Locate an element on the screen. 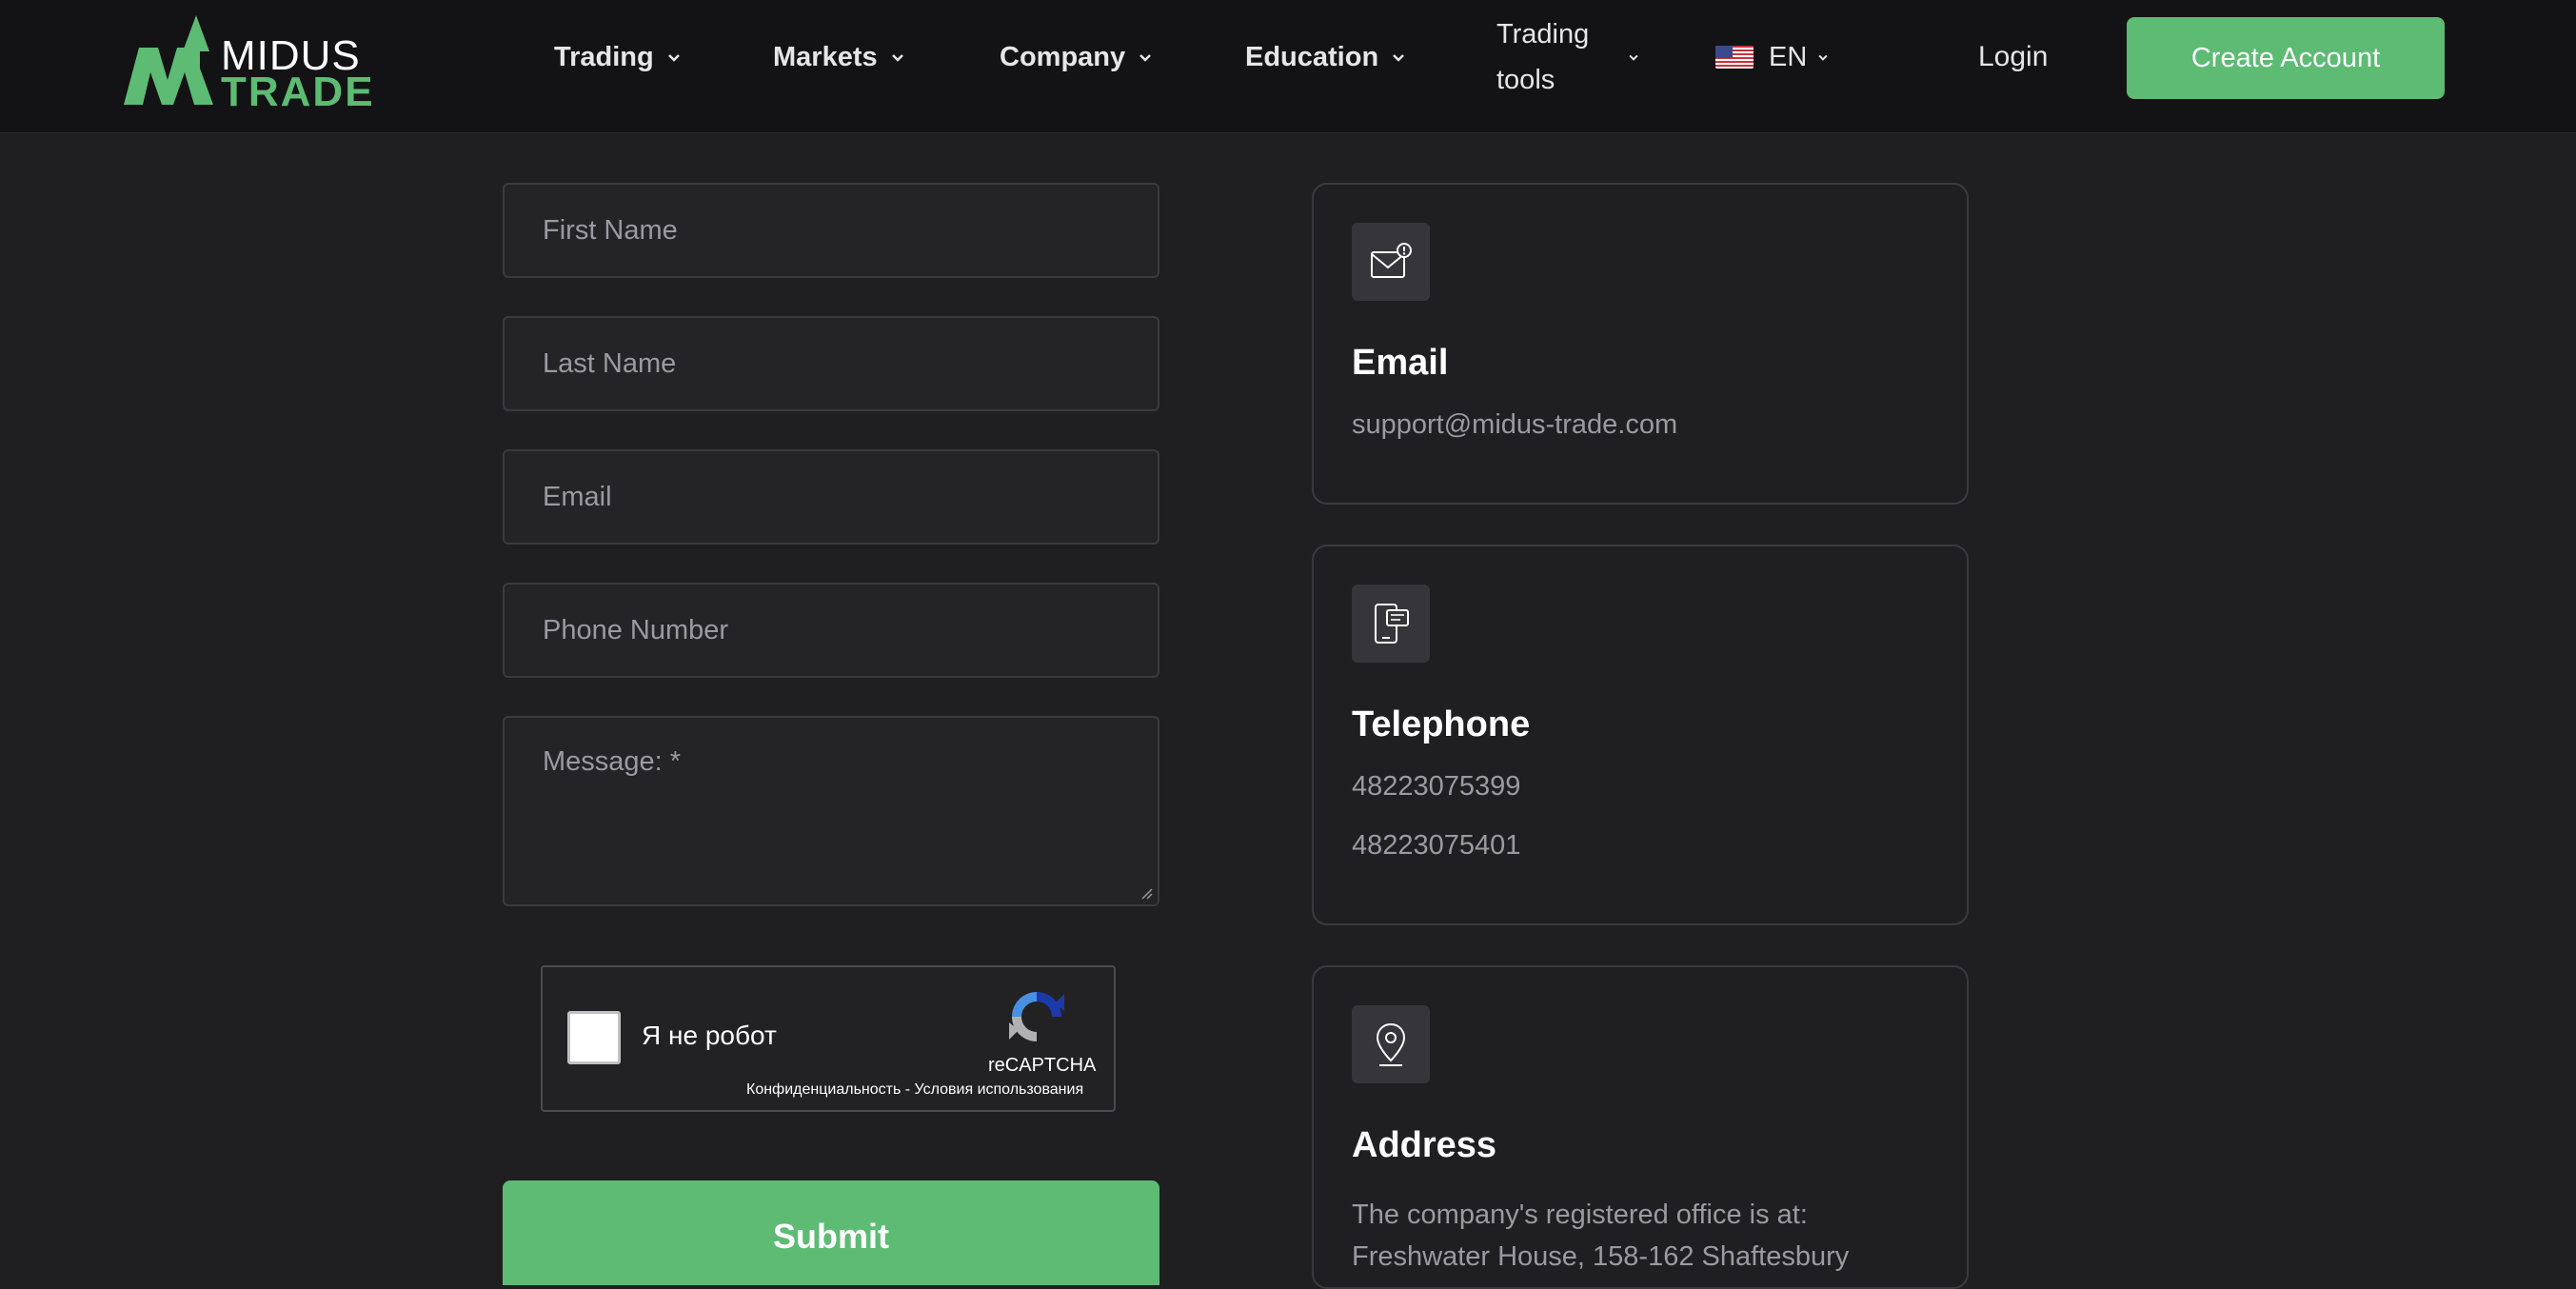 The width and height of the screenshot is (2576, 1289). phone-number-1: 48223075399 is located at coordinates (1436, 787).